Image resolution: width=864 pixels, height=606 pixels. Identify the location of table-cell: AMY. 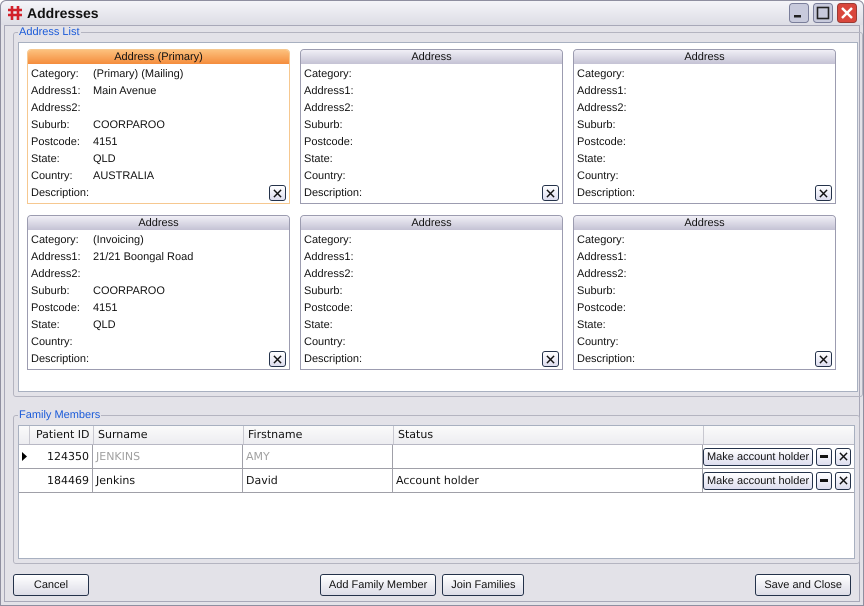
(318, 456).